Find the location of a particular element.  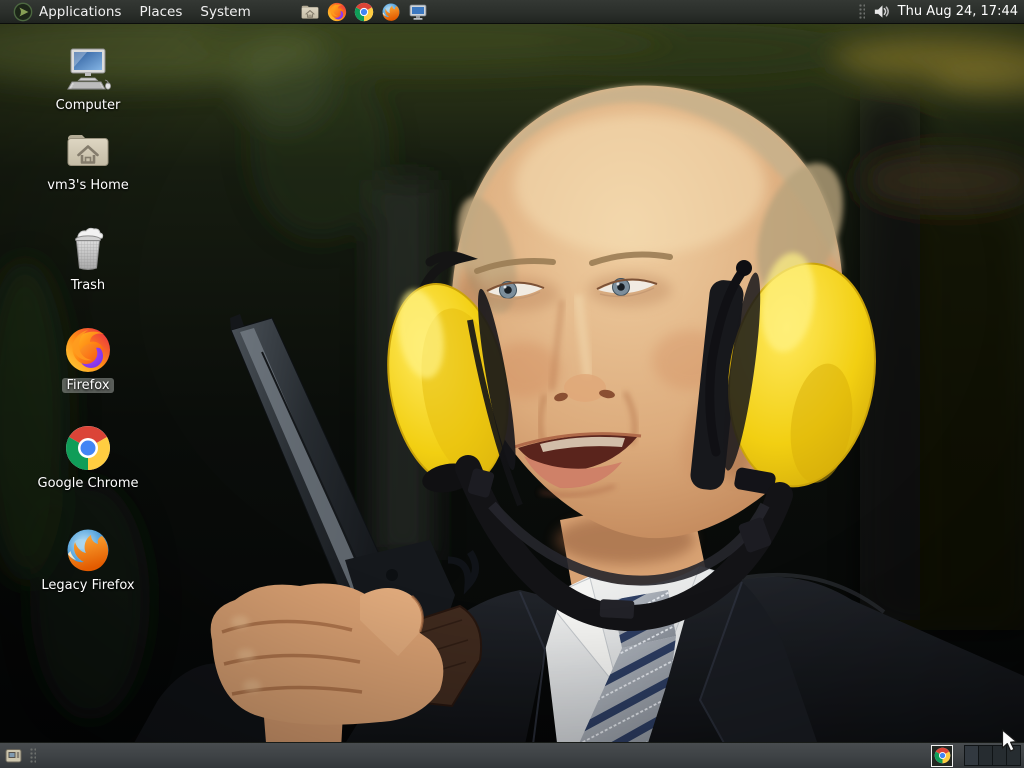

desktop-icon-computer: Computer is located at coordinates (88, 79).